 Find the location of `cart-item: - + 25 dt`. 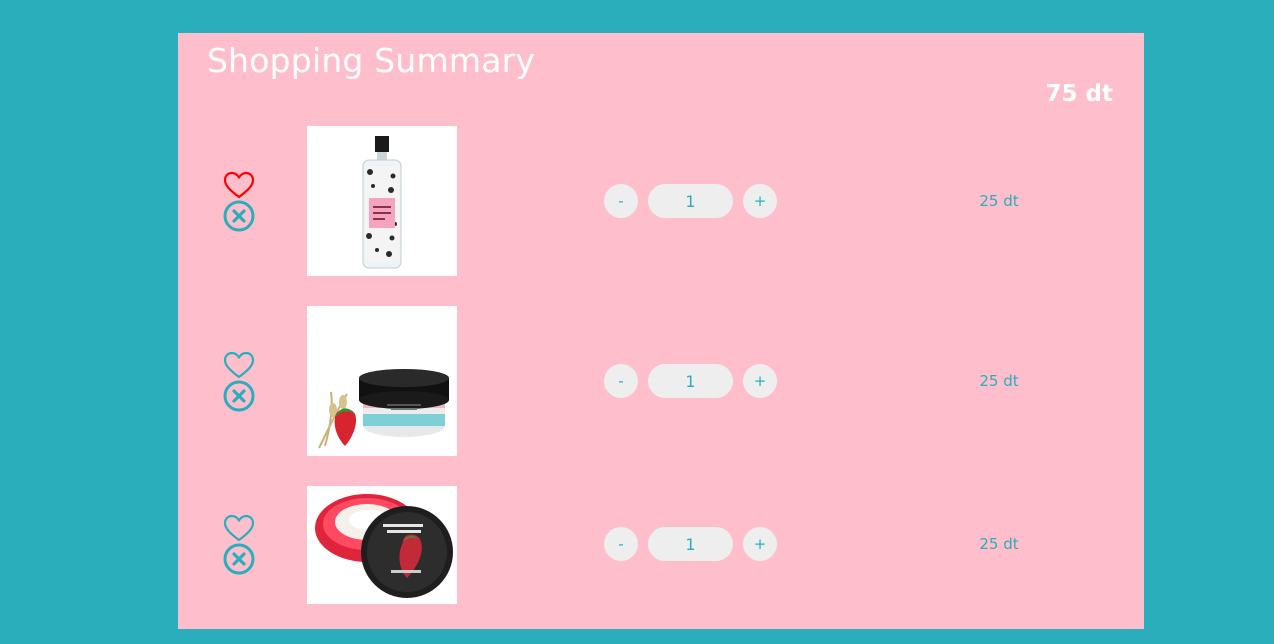

cart-item: - + 25 dt is located at coordinates (661, 545).